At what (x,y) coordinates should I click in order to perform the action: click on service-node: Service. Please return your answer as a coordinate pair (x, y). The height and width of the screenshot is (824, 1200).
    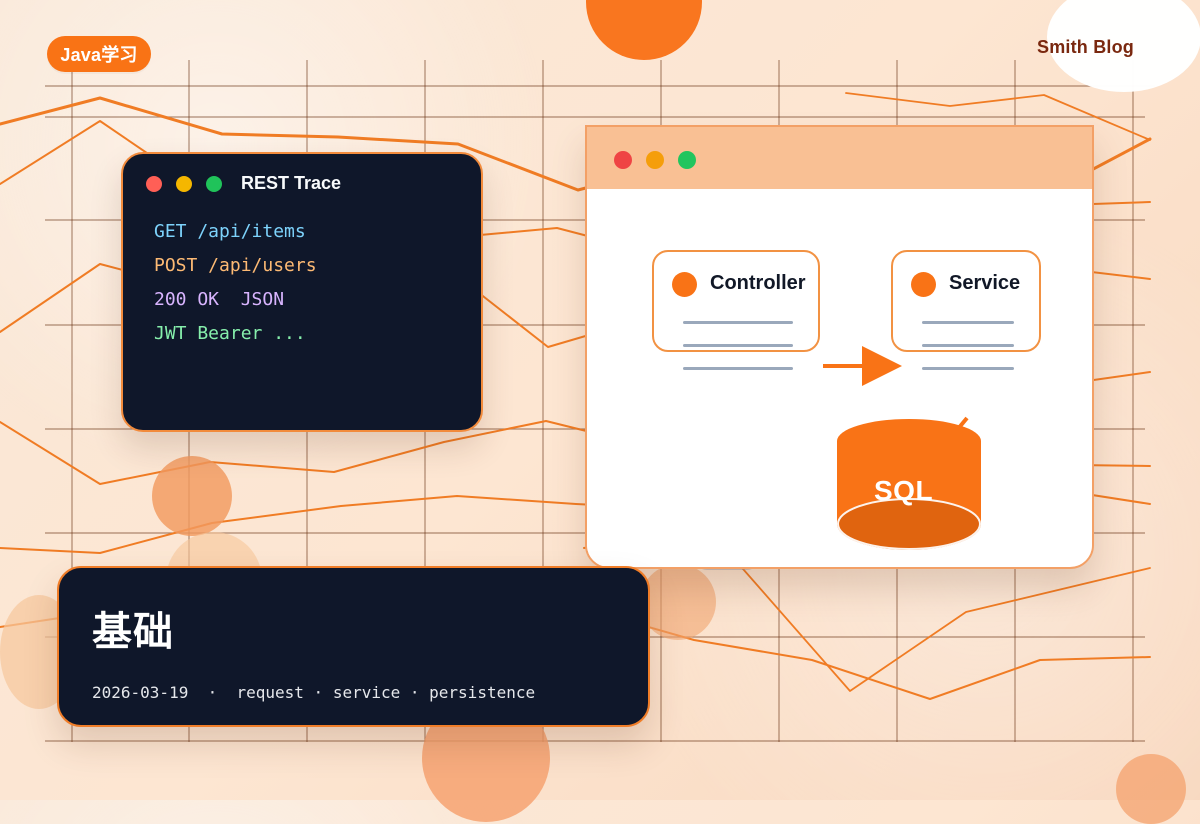
    Looking at the image, I should click on (966, 310).